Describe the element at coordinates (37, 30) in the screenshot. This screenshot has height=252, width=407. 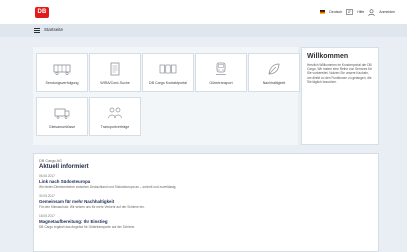
I see `hamburger-menu-icon` at that location.